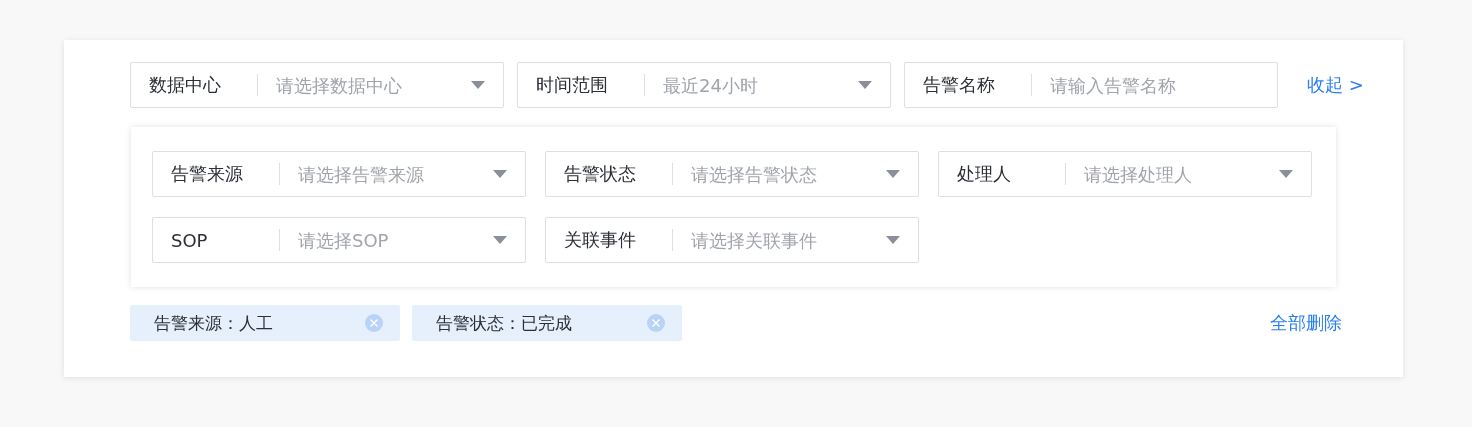 This screenshot has width=1472, height=427. Describe the element at coordinates (600, 174) in the screenshot. I see `field-label: 告警状态` at that location.